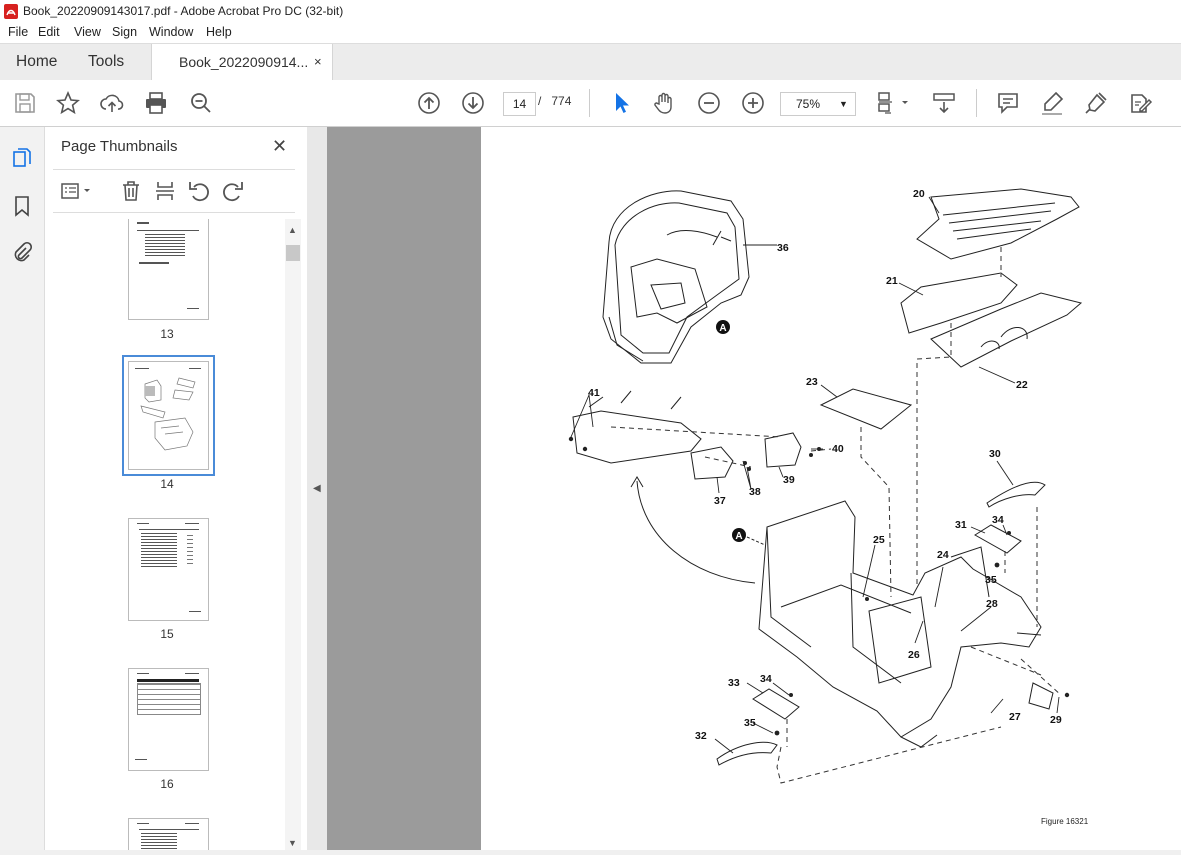  I want to click on callout-33: 33, so click(734, 683).